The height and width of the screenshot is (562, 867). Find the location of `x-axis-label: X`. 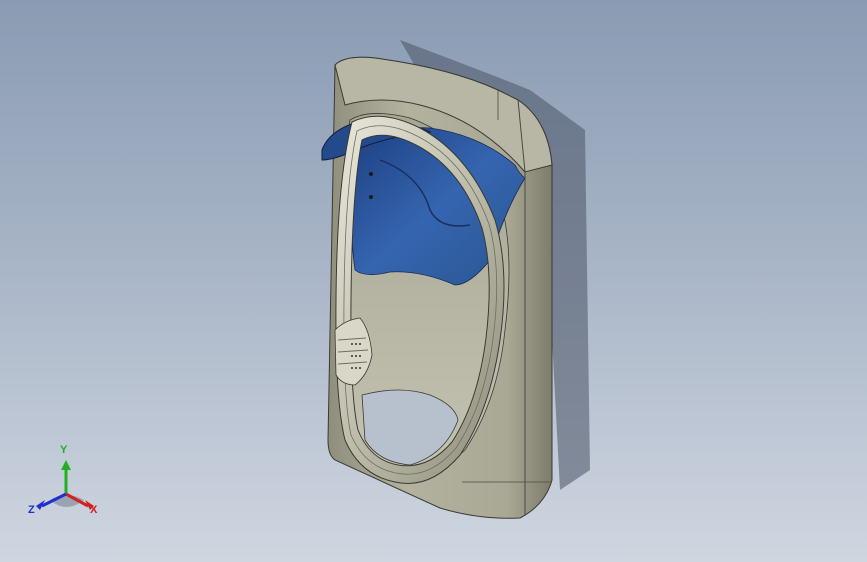

x-axis-label: X is located at coordinates (94, 510).